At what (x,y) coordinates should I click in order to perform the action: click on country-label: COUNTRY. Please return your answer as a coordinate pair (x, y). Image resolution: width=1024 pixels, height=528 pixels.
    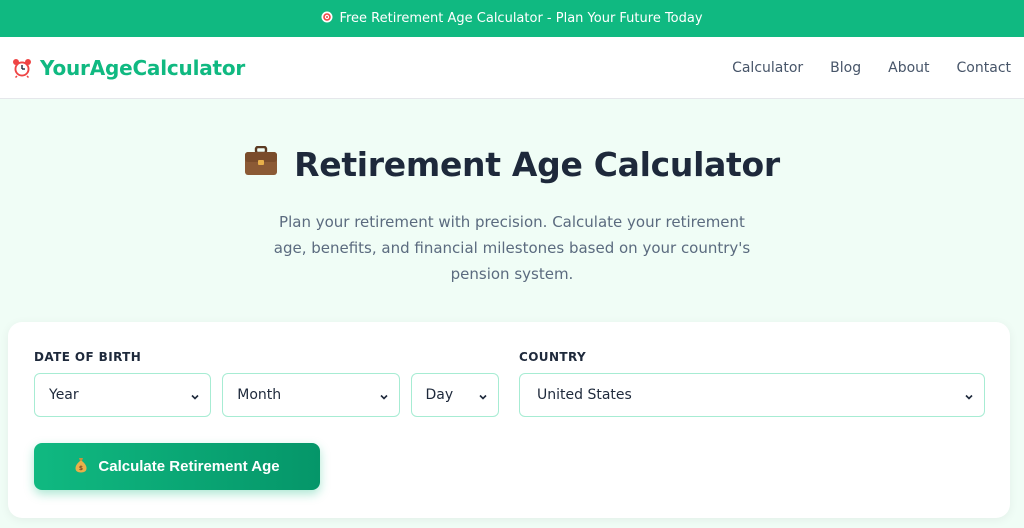
    Looking at the image, I should click on (553, 357).